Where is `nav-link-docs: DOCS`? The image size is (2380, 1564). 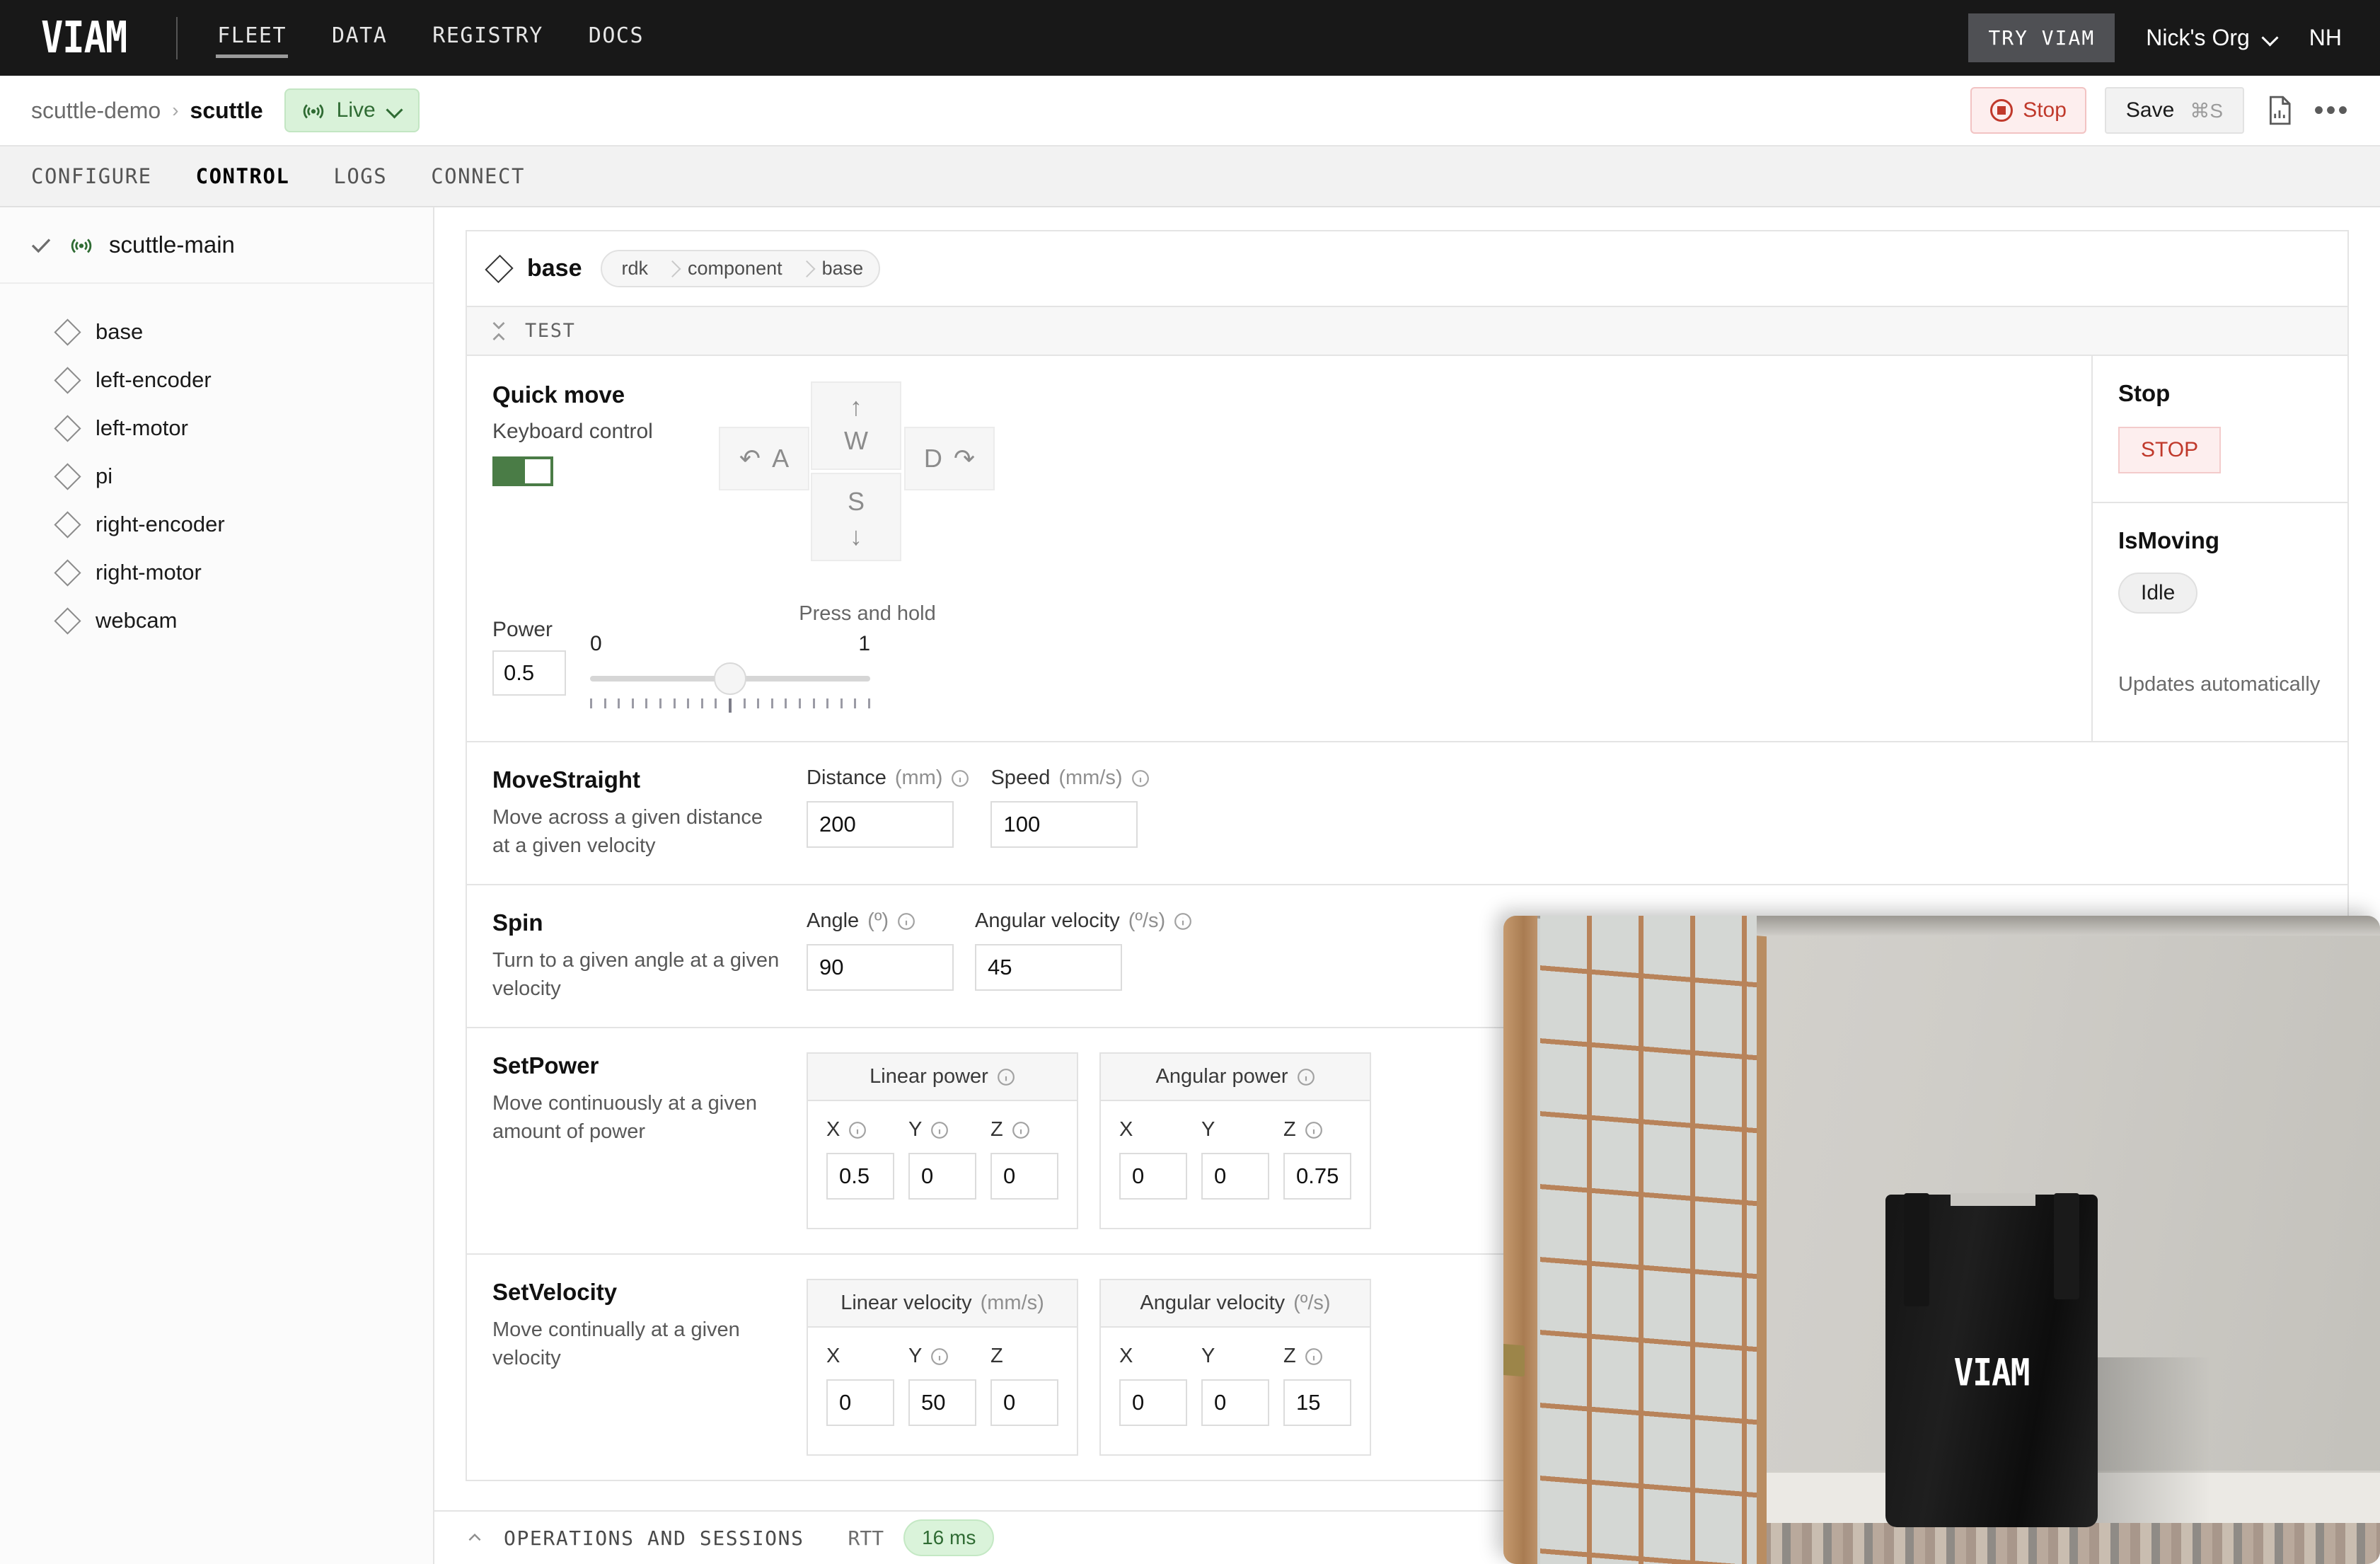 nav-link-docs: DOCS is located at coordinates (616, 38).